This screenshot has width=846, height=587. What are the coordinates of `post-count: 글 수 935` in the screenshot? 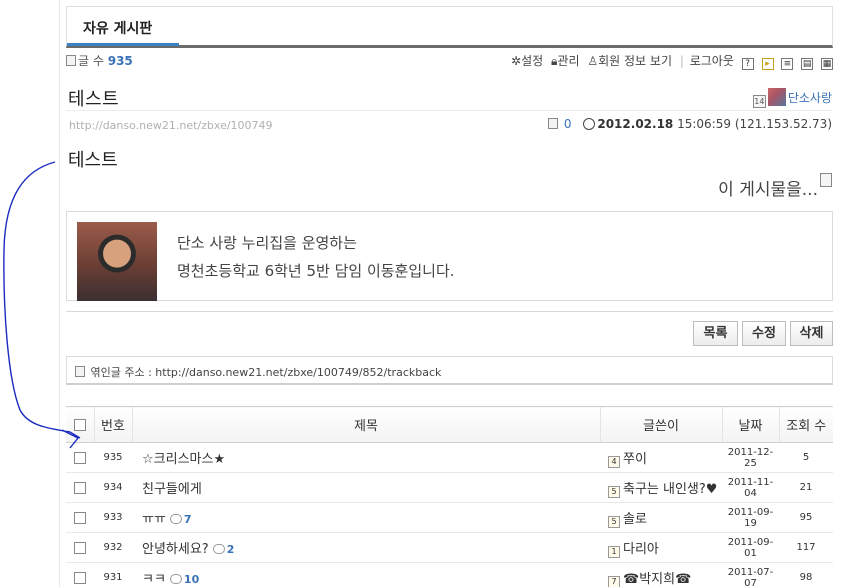 It's located at (99, 60).